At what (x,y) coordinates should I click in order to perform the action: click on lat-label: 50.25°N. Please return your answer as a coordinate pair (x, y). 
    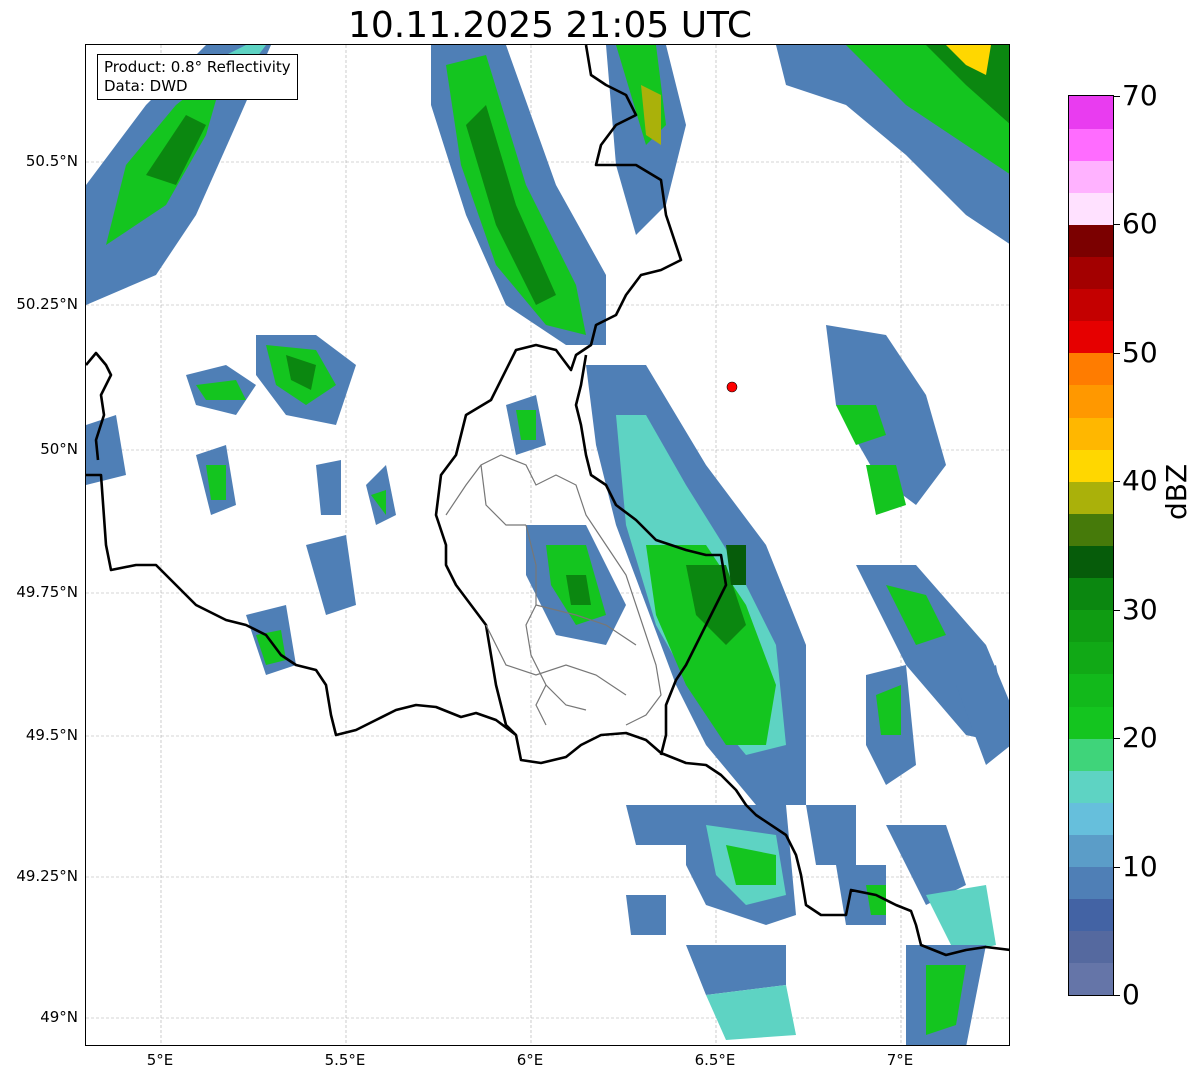
    Looking at the image, I should click on (47, 304).